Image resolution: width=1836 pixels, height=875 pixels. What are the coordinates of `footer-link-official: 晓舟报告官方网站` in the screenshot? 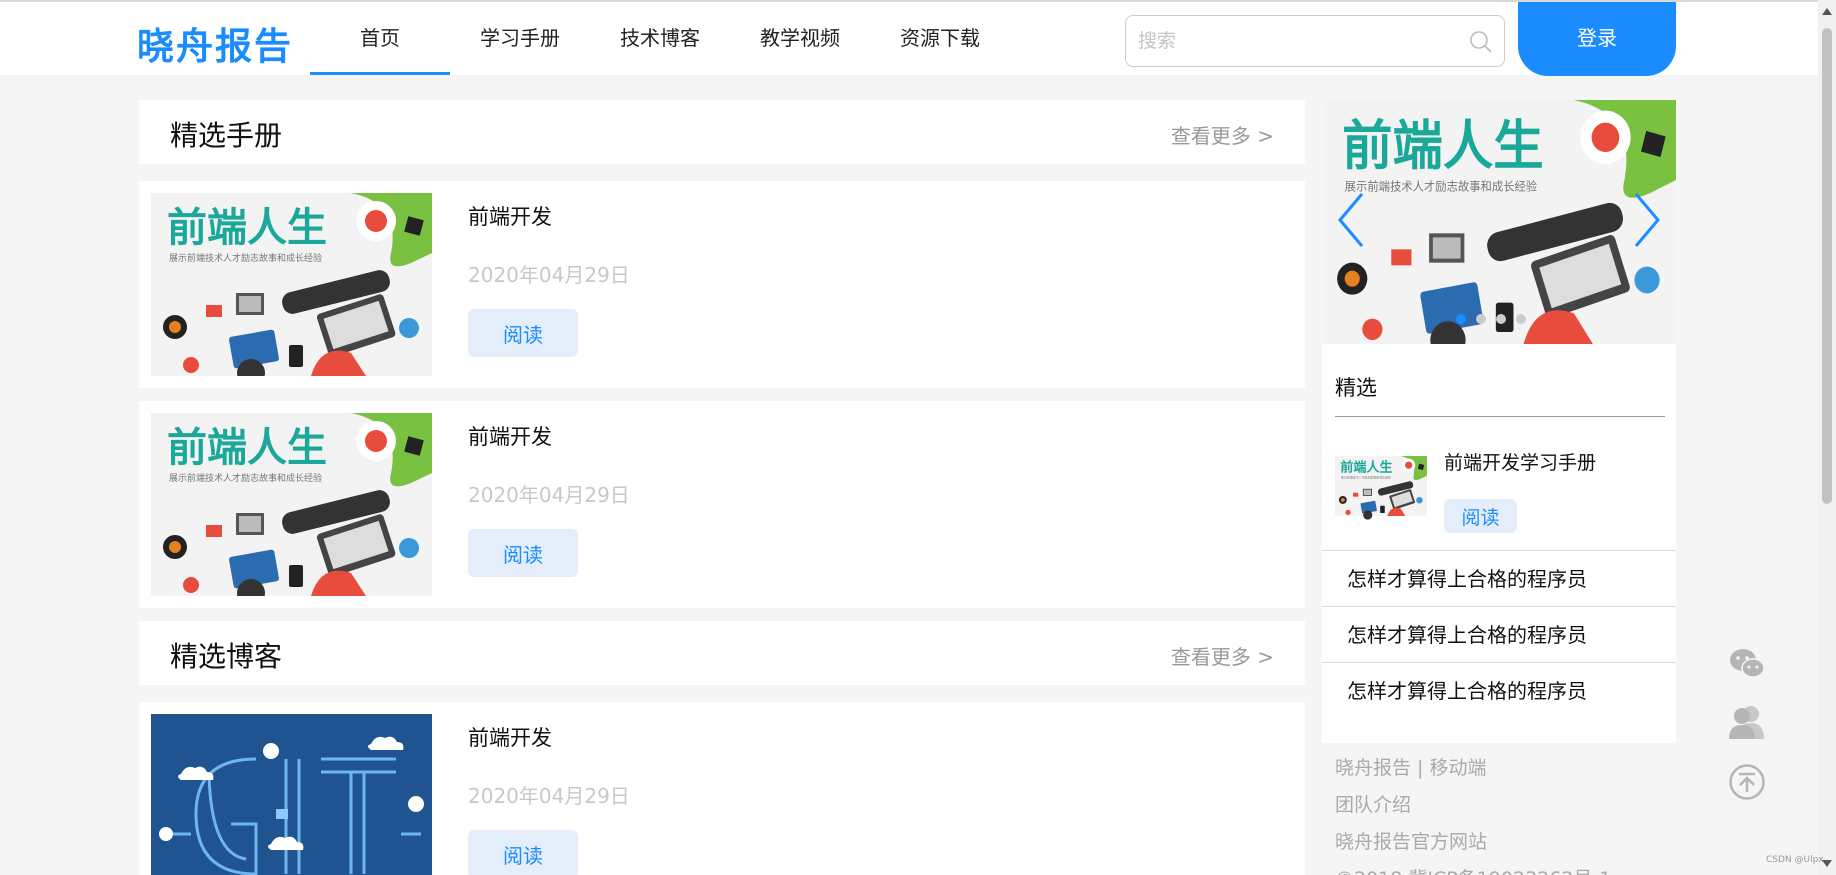 It's located at (1473, 846).